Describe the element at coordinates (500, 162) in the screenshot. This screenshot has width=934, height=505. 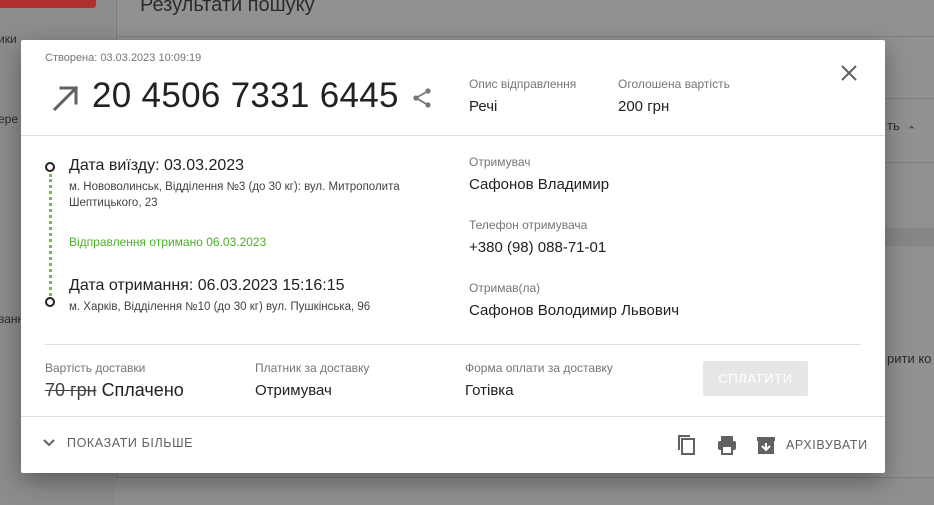
I see `recipient-label: Отримувач` at that location.